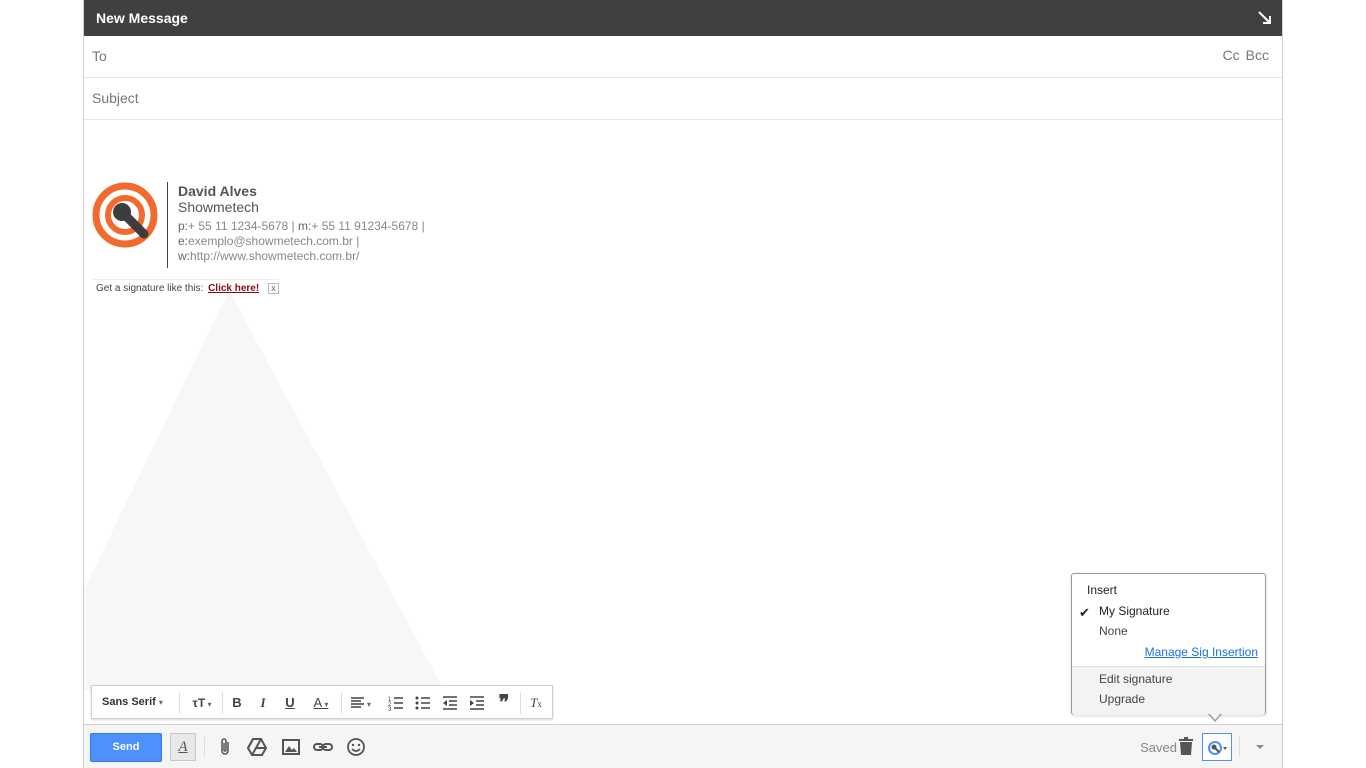 The width and height of the screenshot is (1366, 768). I want to click on signature-icon, so click(1217, 748).